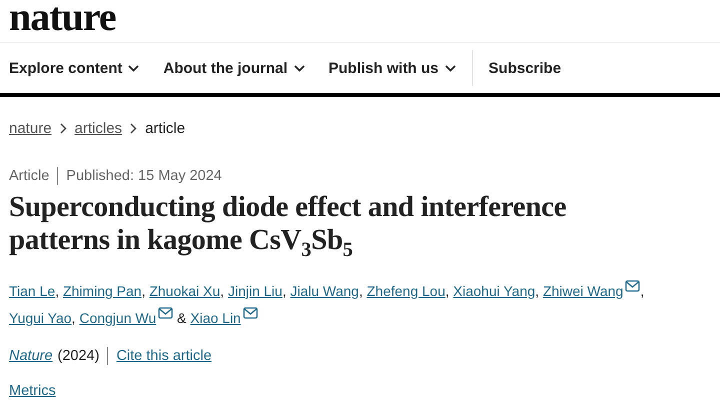 This screenshot has height=420, width=720. I want to click on author-link: Yugui Yao, so click(40, 316).